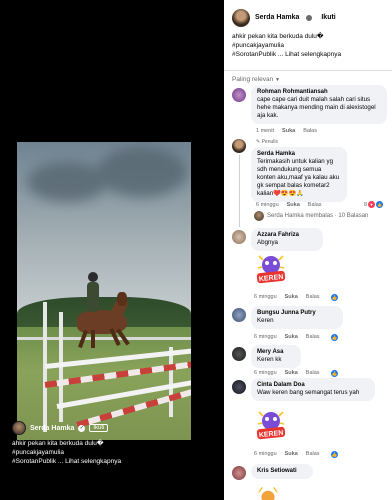  I want to click on comment-text: Keren kk, so click(269, 359).